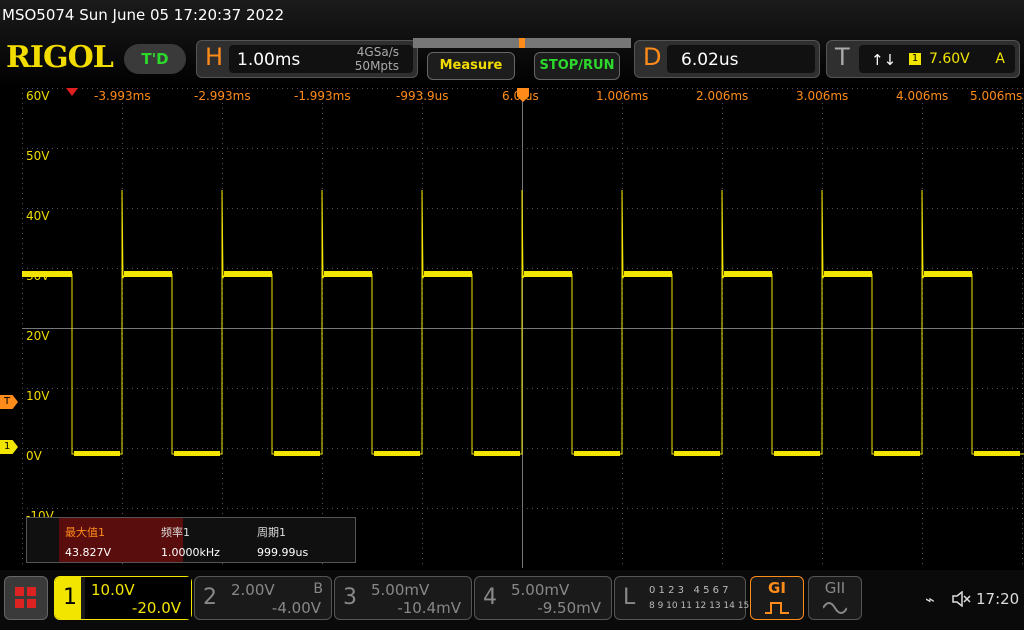  Describe the element at coordinates (777, 608) in the screenshot. I see `square-wave-icon` at that location.